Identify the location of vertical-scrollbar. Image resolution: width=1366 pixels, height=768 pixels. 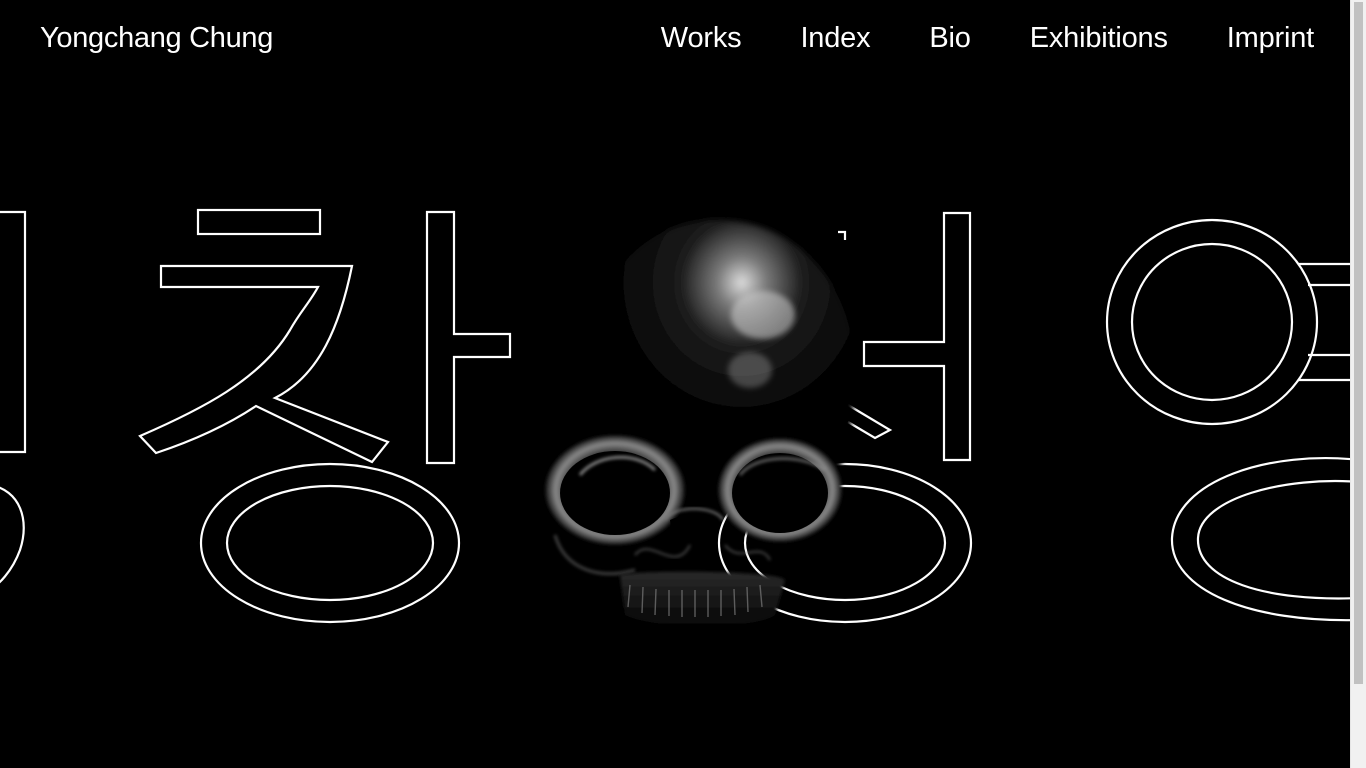
(1358, 384).